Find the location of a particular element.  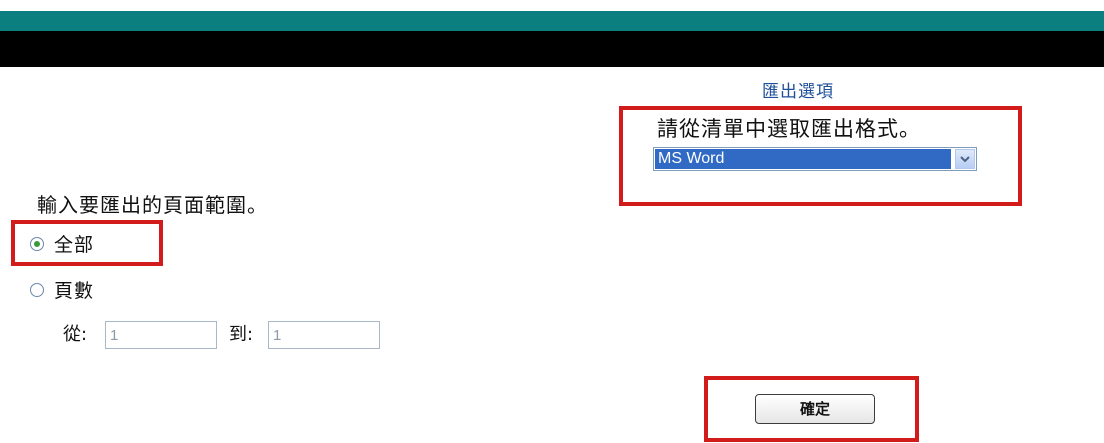

ok-button: 確定 is located at coordinates (815, 409).